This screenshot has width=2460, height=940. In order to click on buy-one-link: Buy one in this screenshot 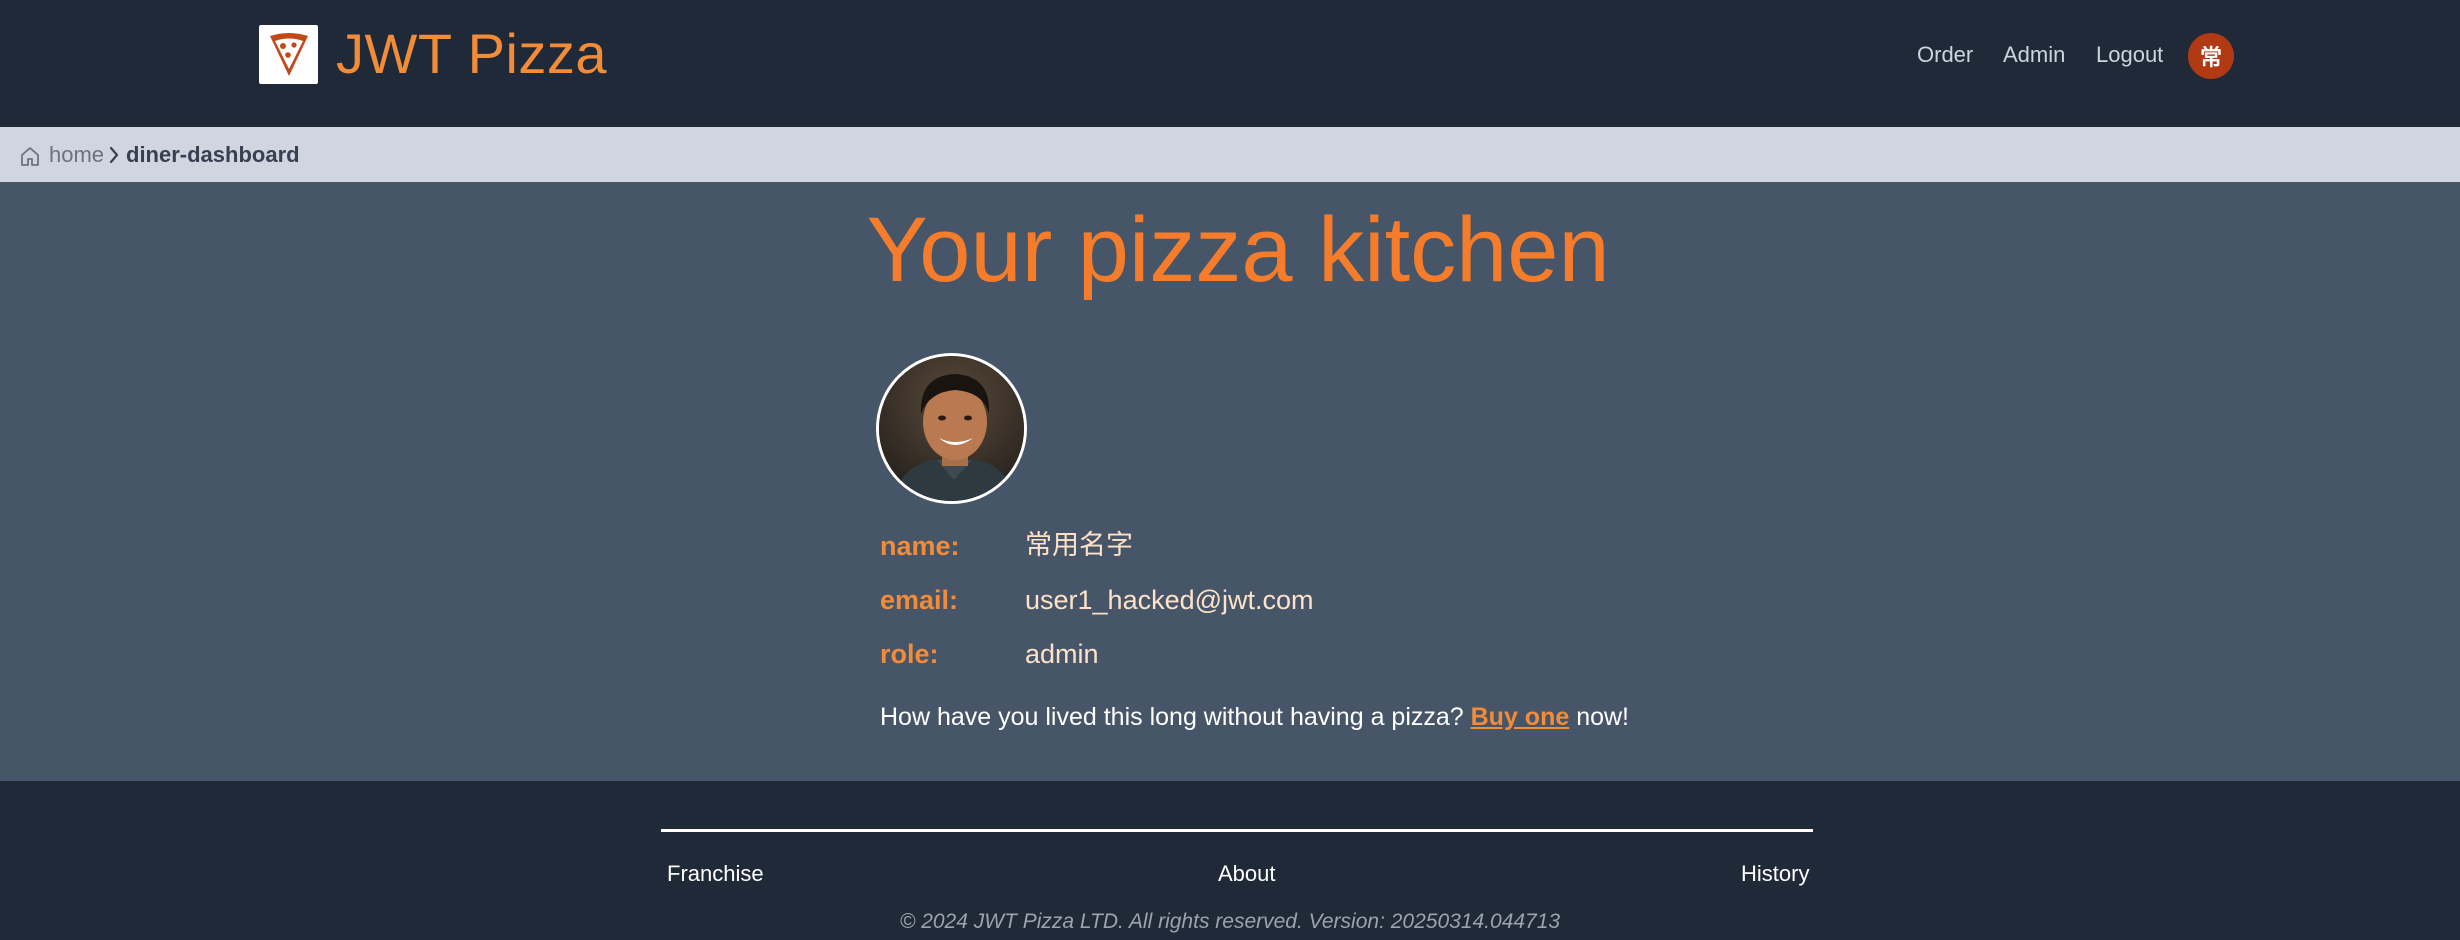, I will do `click(1520, 717)`.